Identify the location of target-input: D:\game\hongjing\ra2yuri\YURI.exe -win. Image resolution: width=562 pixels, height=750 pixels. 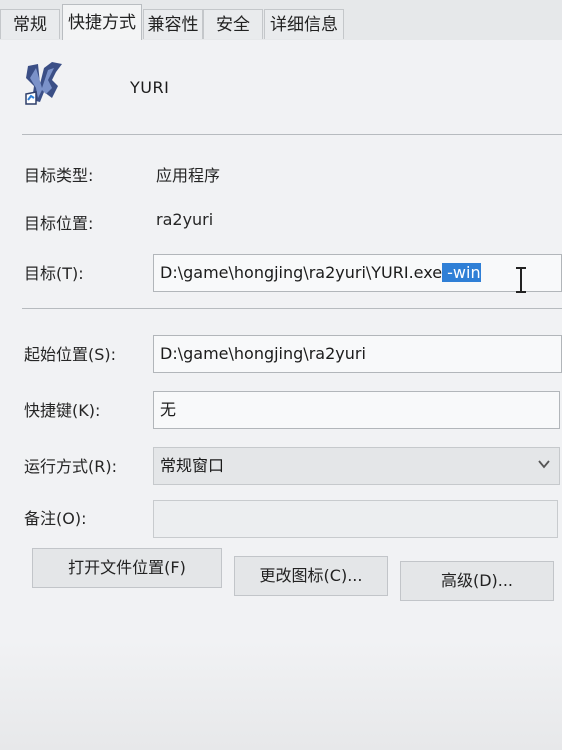
(357, 273).